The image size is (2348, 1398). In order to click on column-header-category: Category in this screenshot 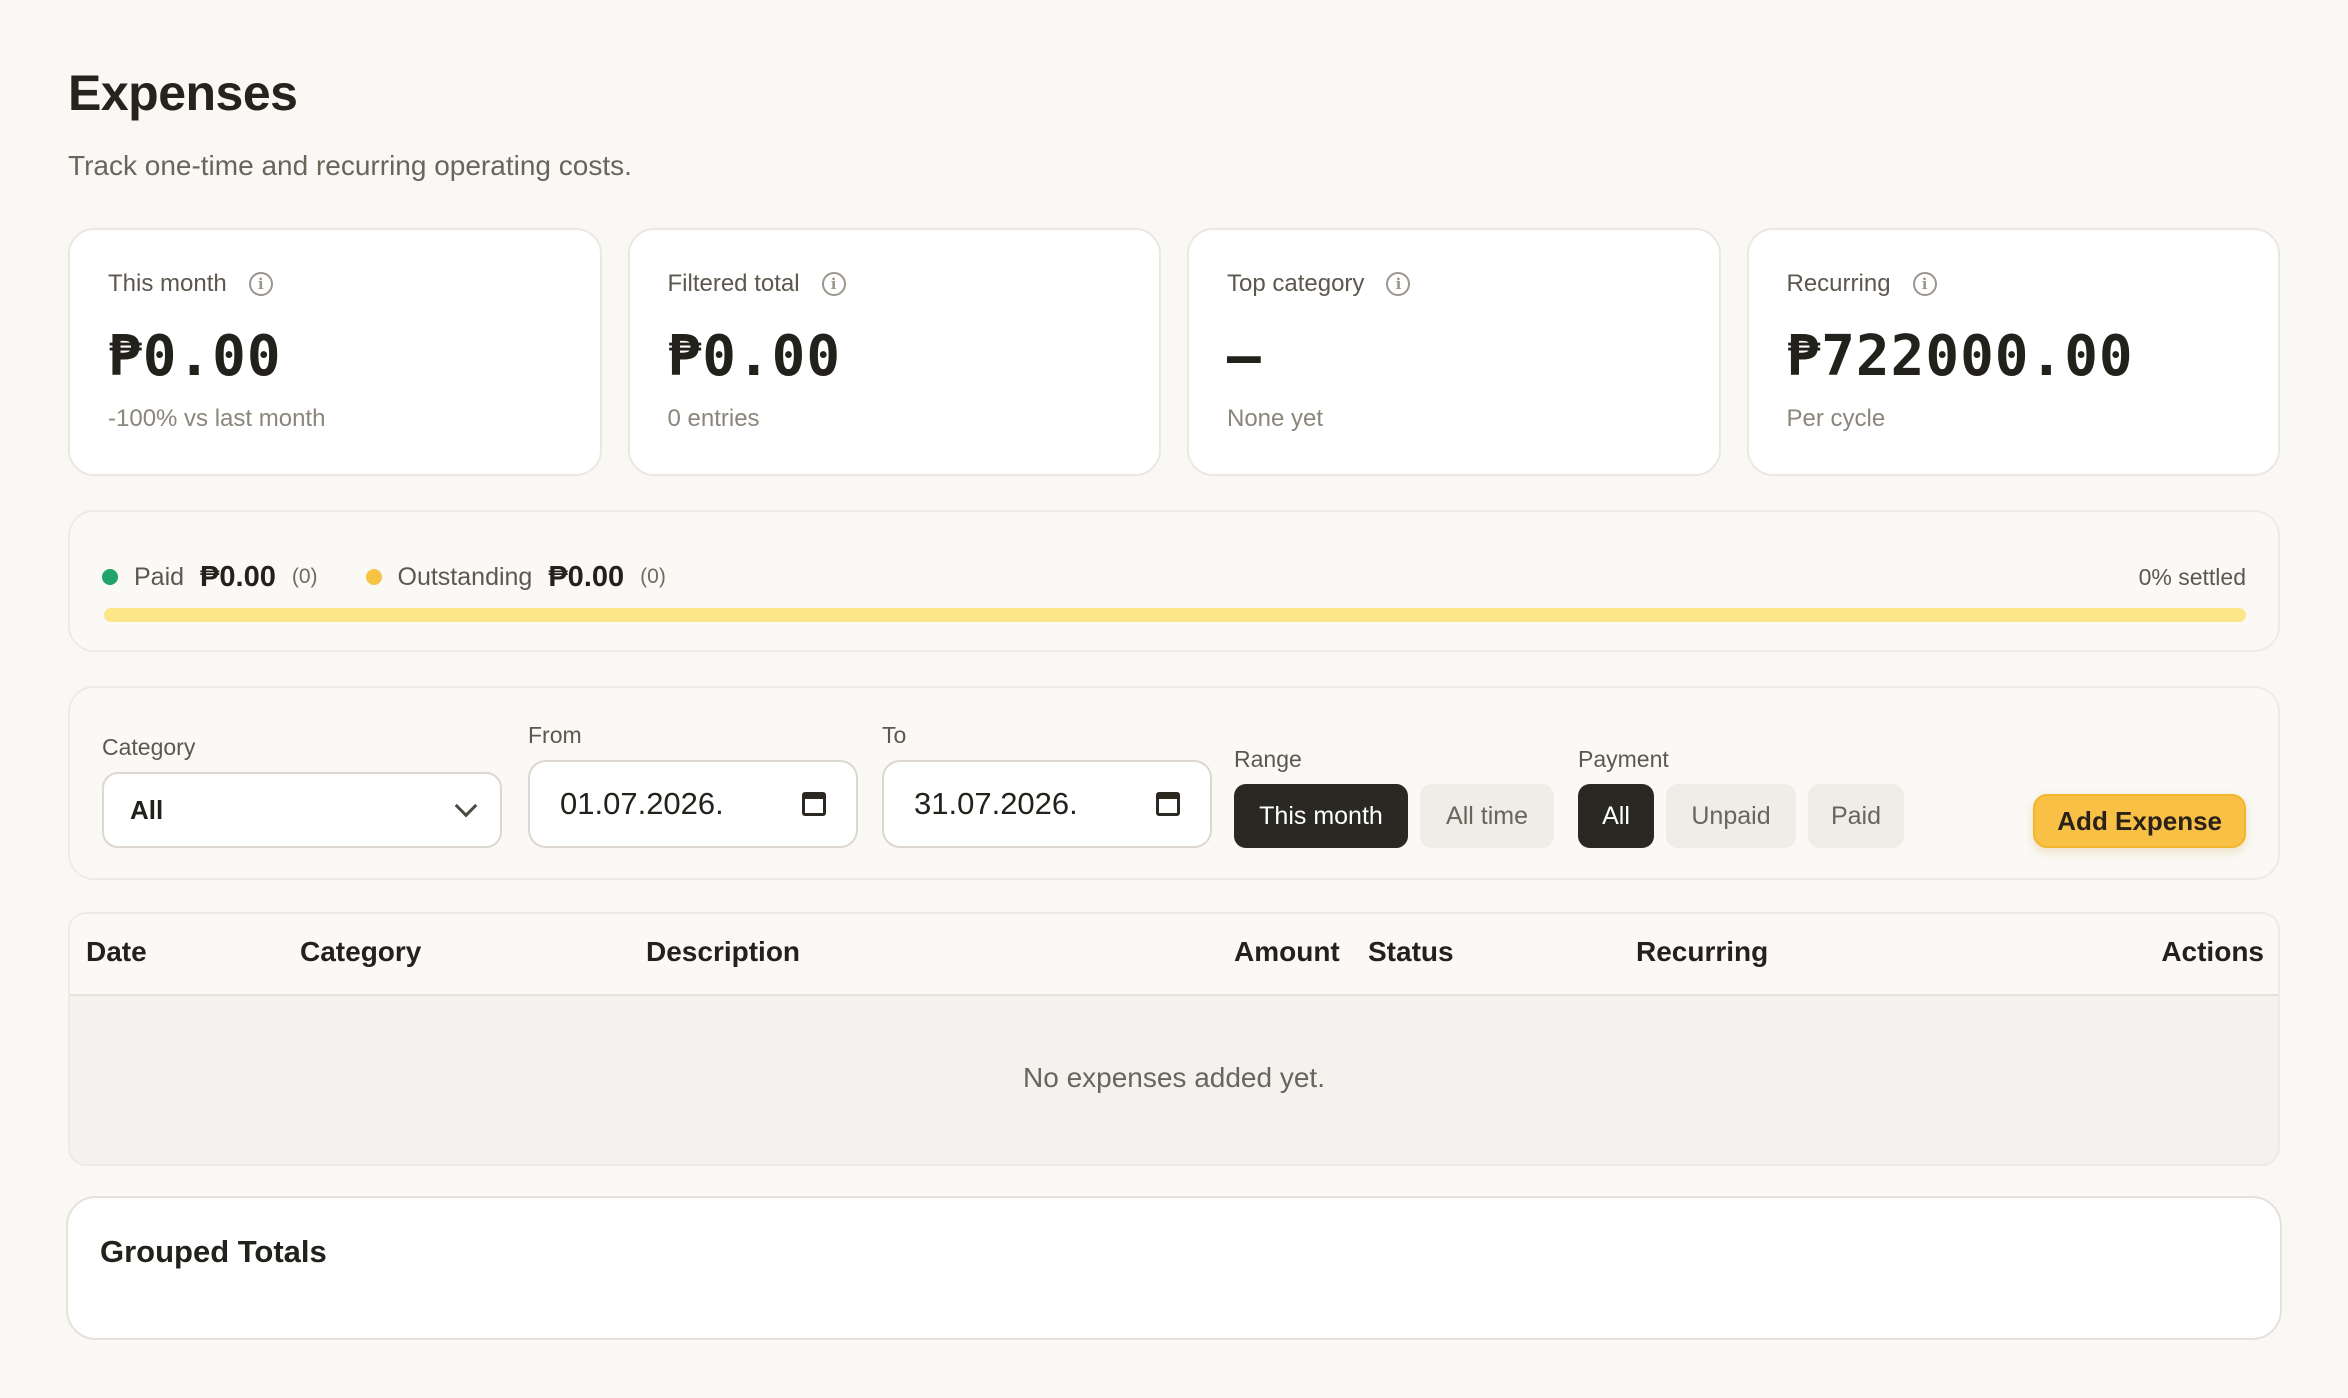, I will do `click(360, 952)`.